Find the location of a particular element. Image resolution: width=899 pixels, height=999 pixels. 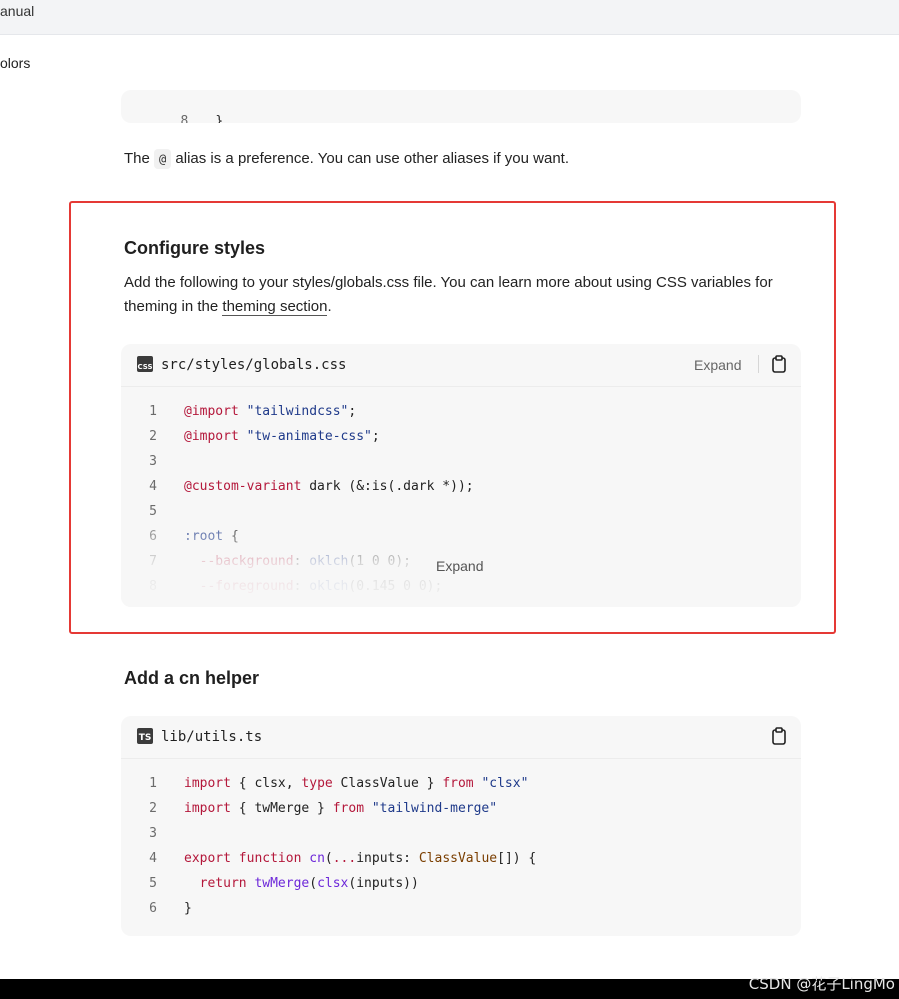

sidebar-item-colors: olors is located at coordinates (15, 63).